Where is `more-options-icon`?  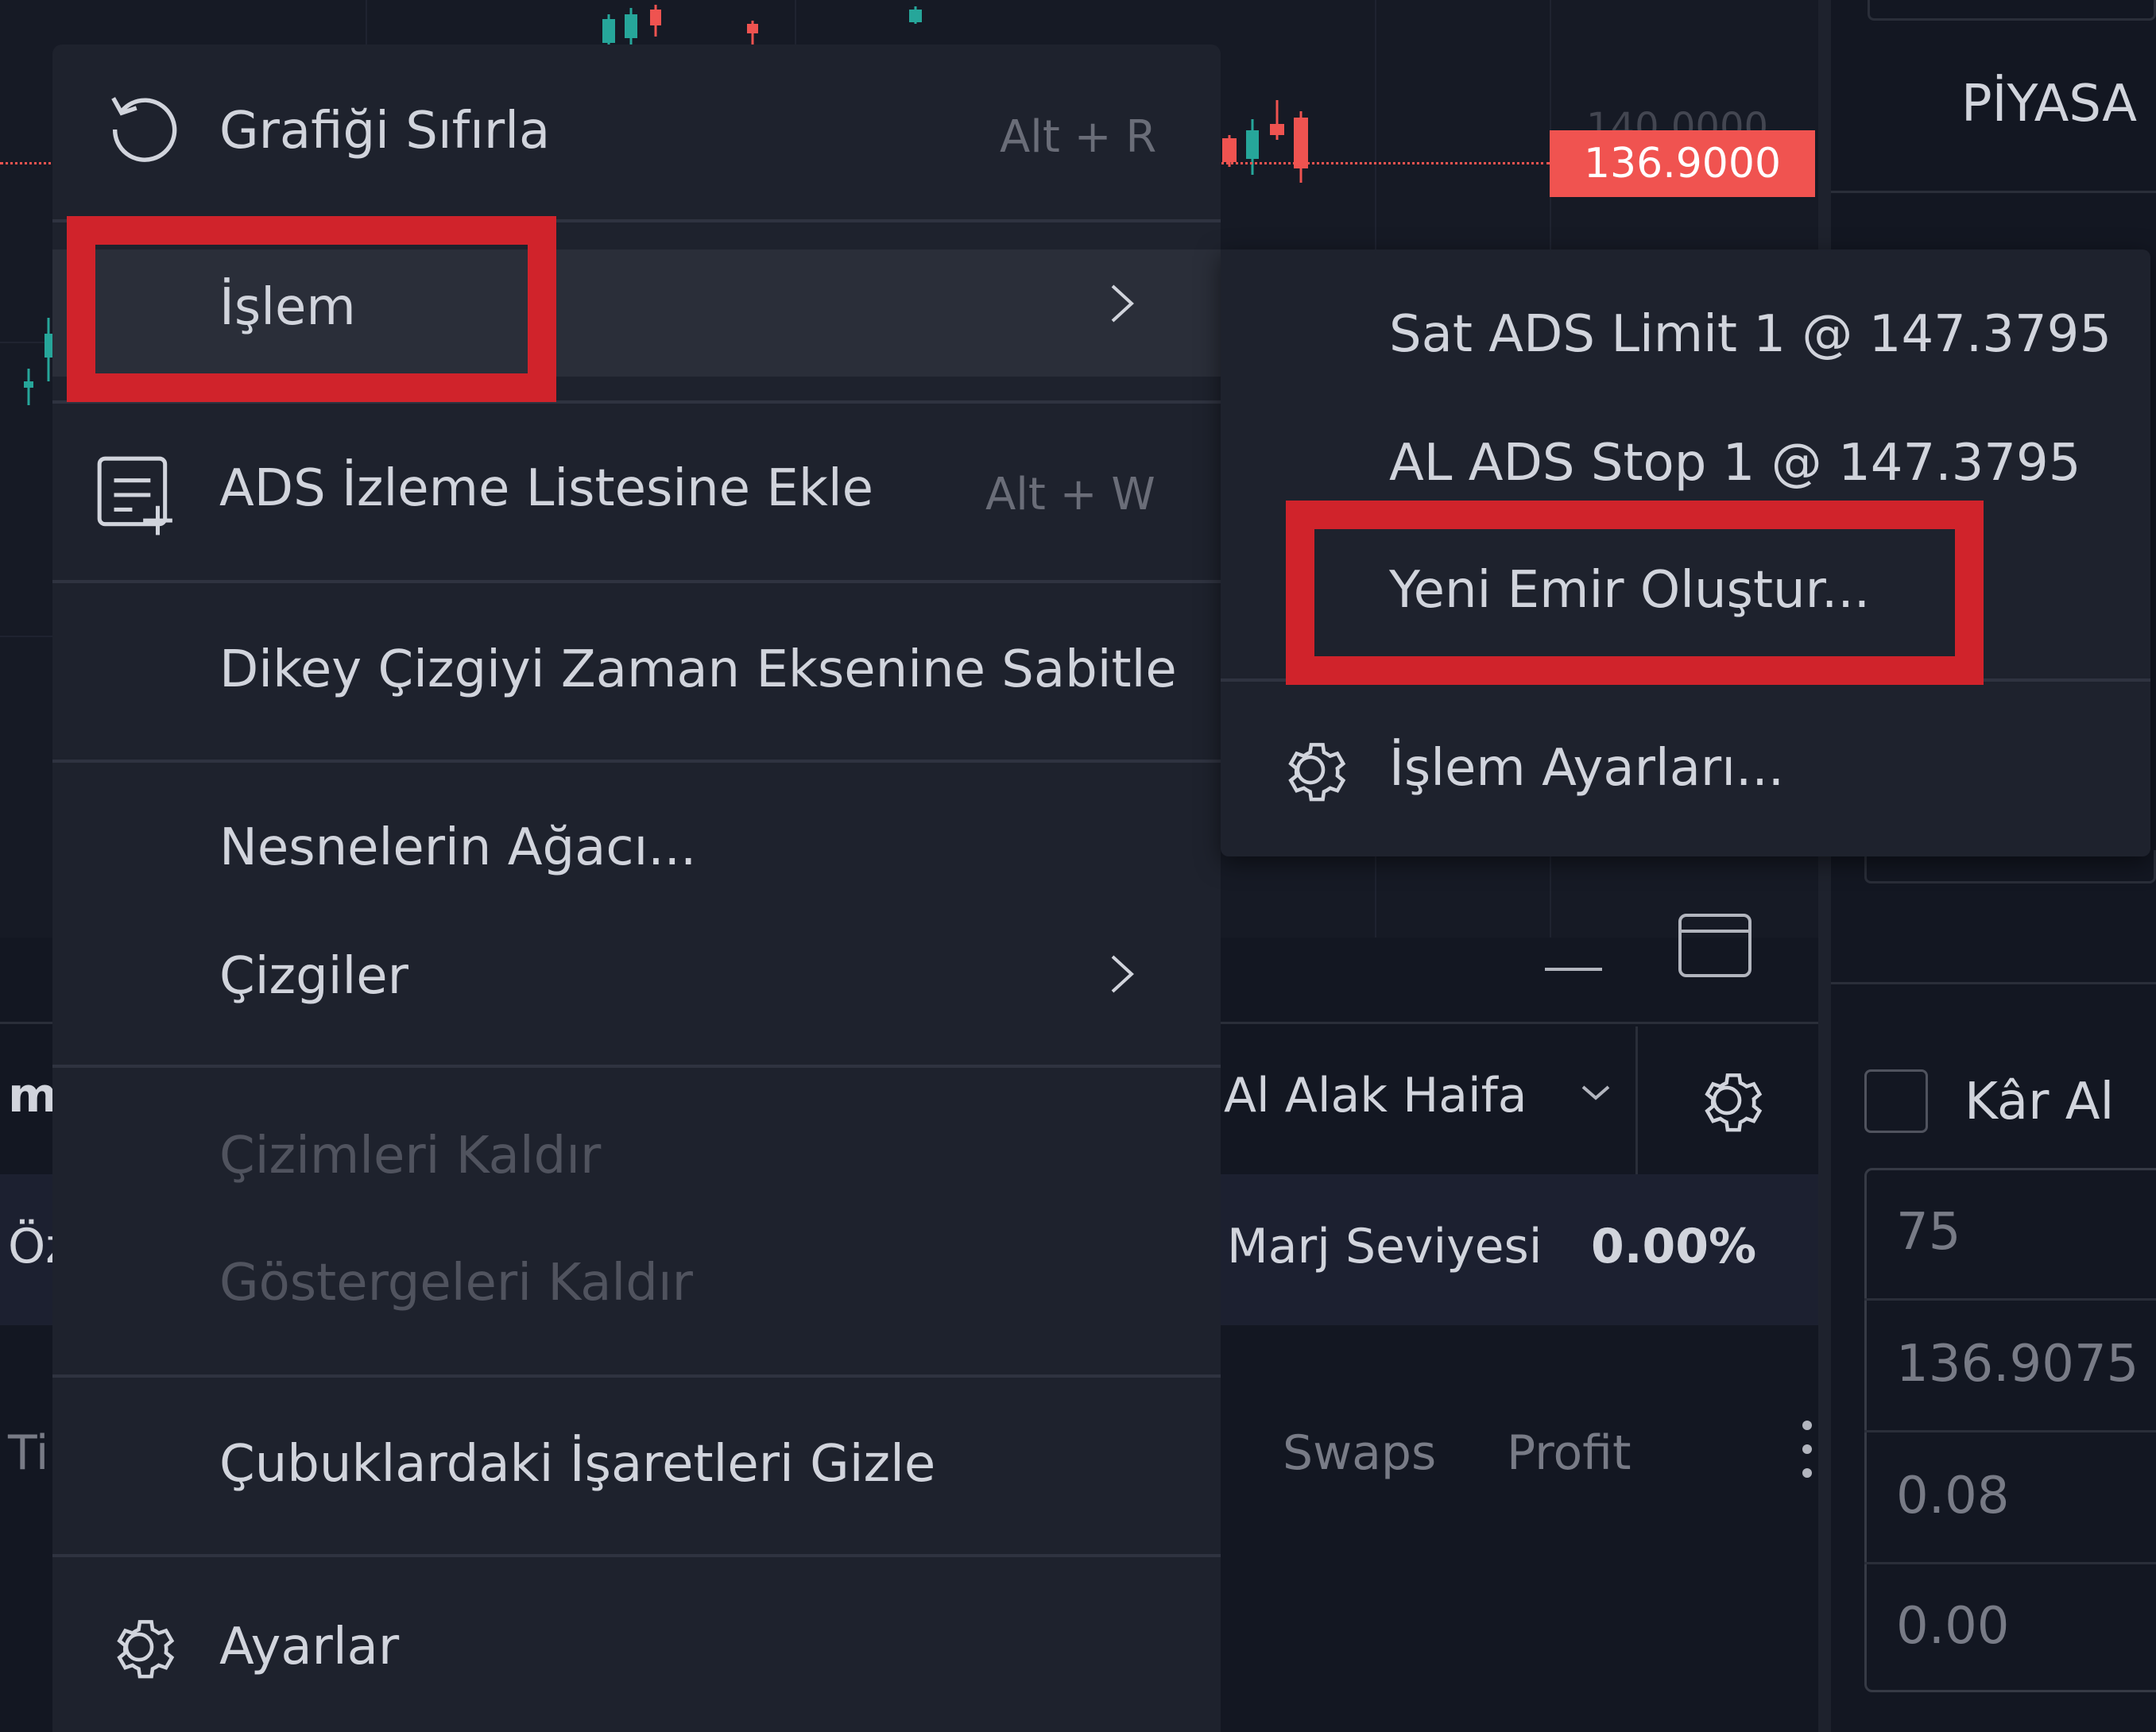 more-options-icon is located at coordinates (1807, 1450).